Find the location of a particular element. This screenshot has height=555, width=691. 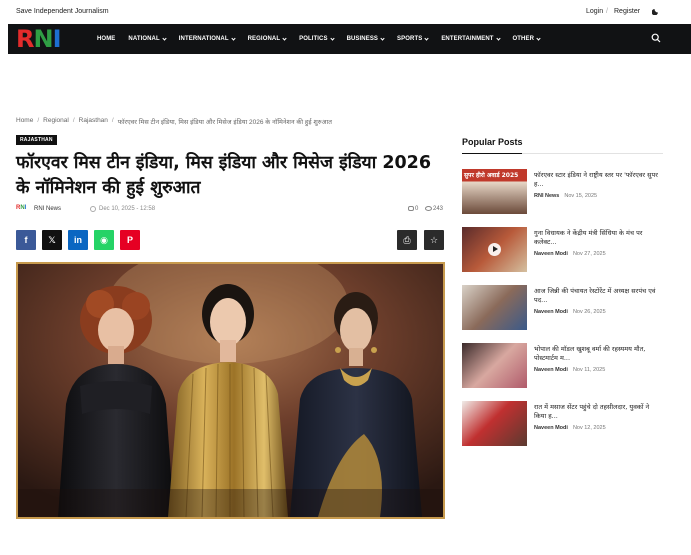

whatsapp-icon: ◉ is located at coordinates (104, 239).